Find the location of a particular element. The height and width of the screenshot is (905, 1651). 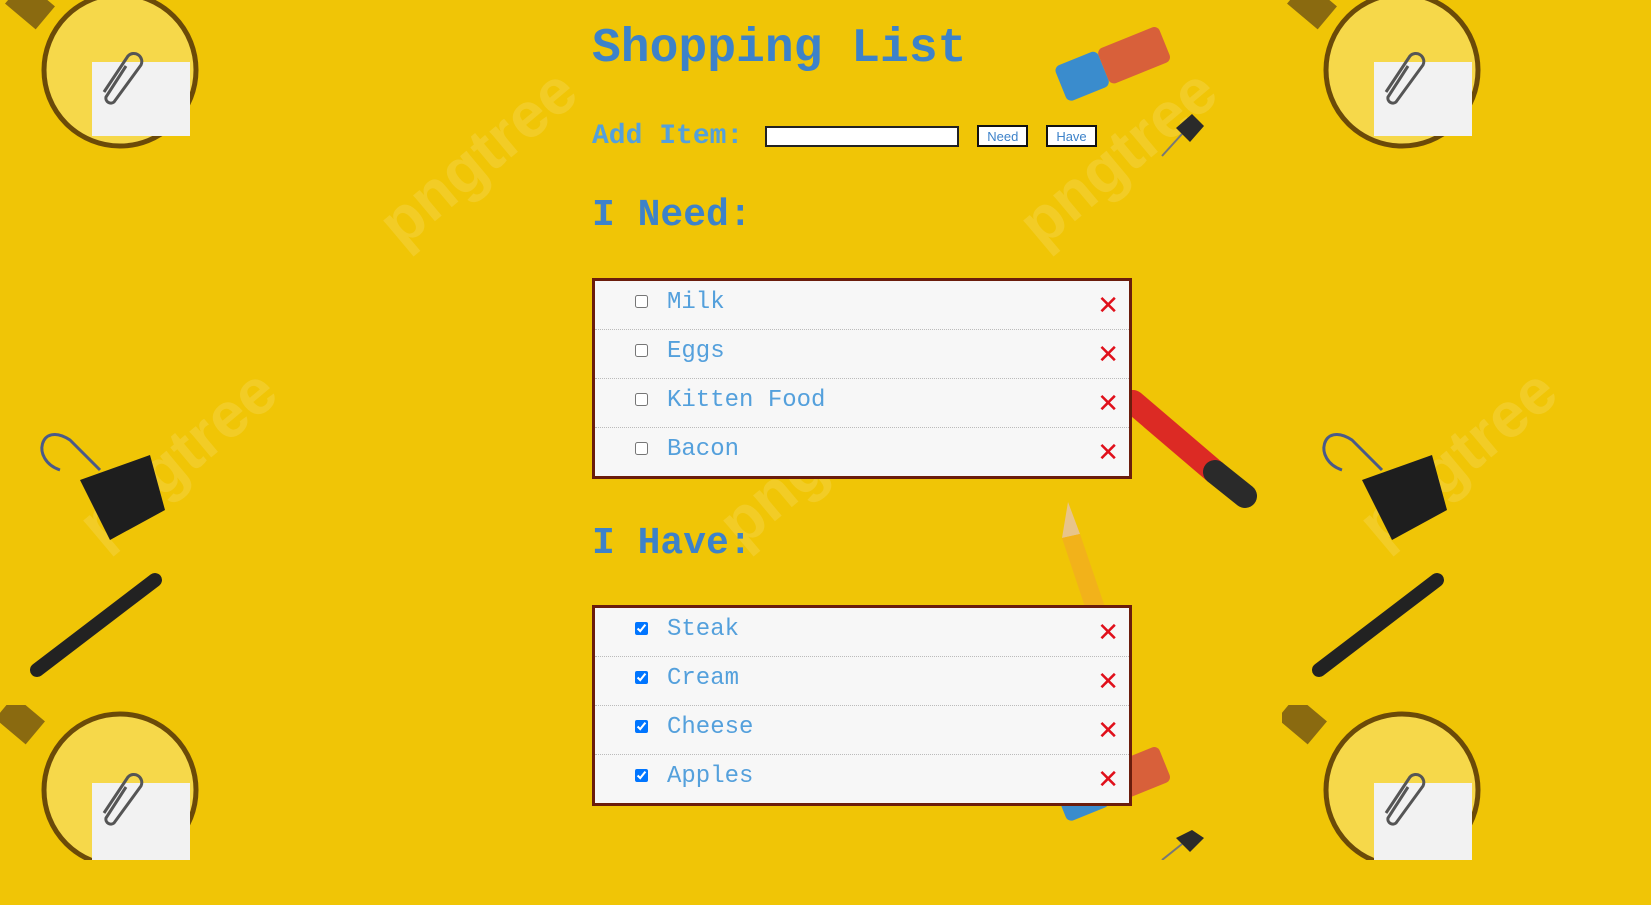

watermark: pngtree is located at coordinates (477, 157).